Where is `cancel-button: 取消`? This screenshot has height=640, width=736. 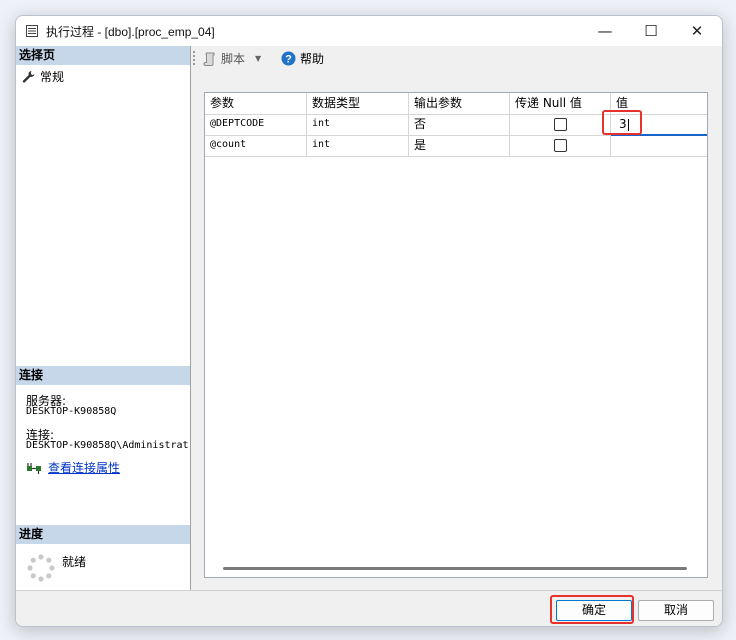
cancel-button: 取消 is located at coordinates (676, 610).